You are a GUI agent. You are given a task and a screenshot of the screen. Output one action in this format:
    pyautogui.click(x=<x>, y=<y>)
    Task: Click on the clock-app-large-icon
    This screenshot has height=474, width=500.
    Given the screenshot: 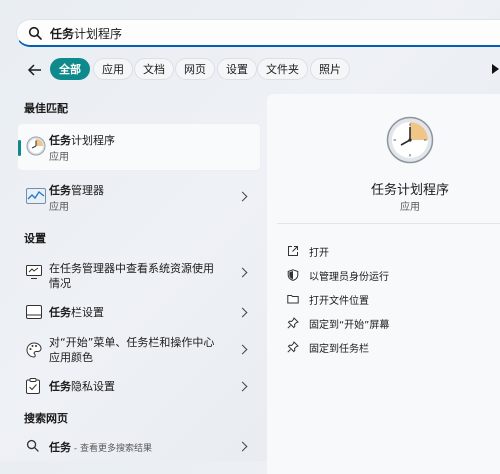 What is the action you would take?
    pyautogui.click(x=410, y=140)
    